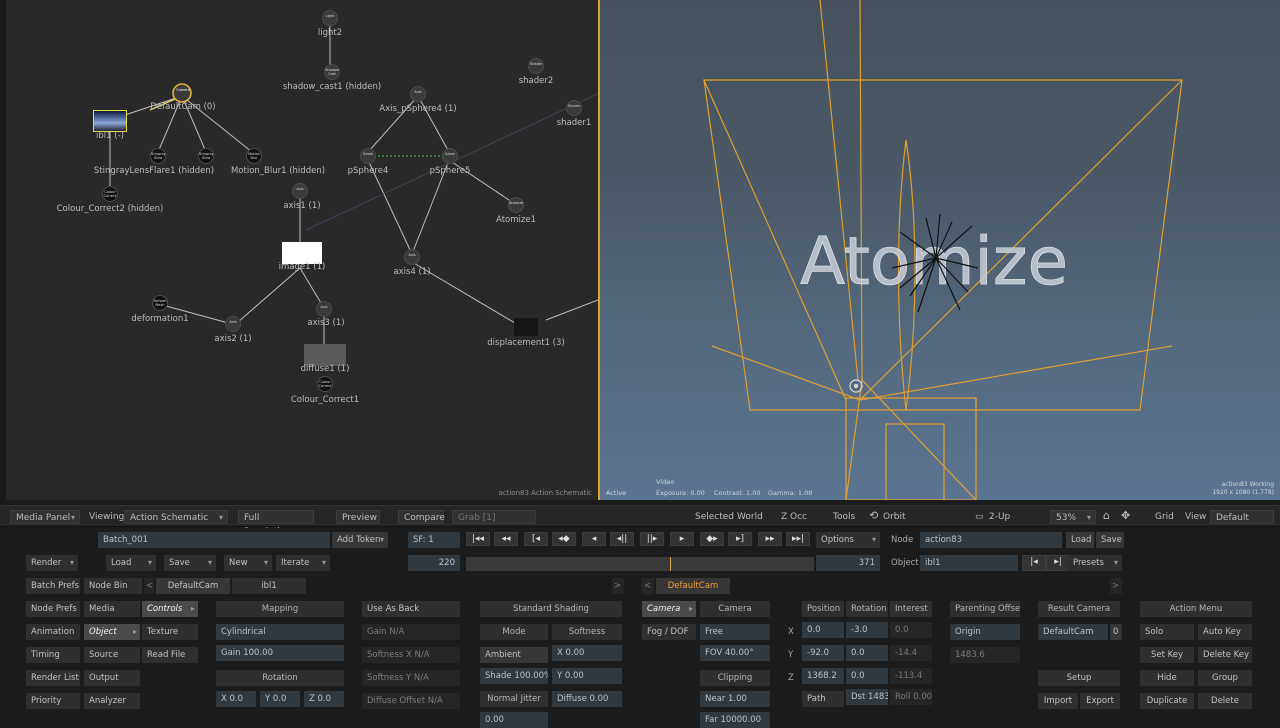 The width and height of the screenshot is (1280, 728). What do you see at coordinates (618, 586) in the screenshot?
I see `tab-scroll-right: >` at bounding box center [618, 586].